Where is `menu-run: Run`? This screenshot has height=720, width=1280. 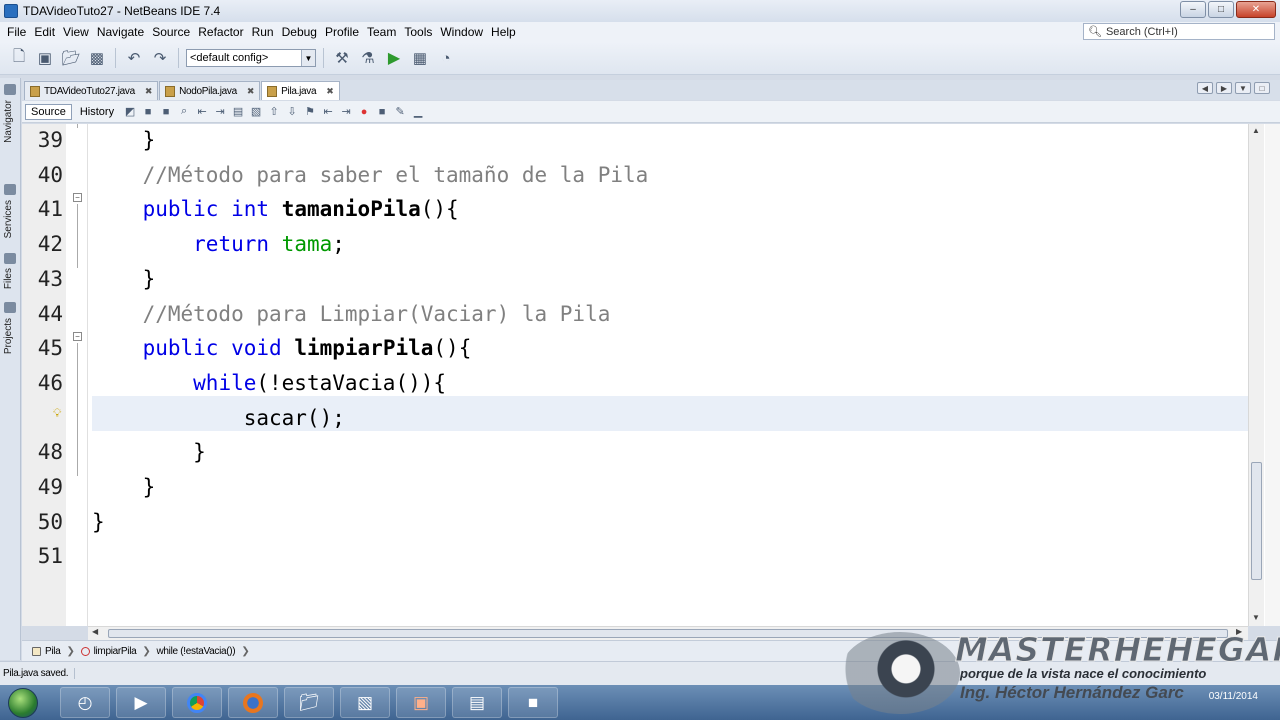
menu-run: Run is located at coordinates (263, 32).